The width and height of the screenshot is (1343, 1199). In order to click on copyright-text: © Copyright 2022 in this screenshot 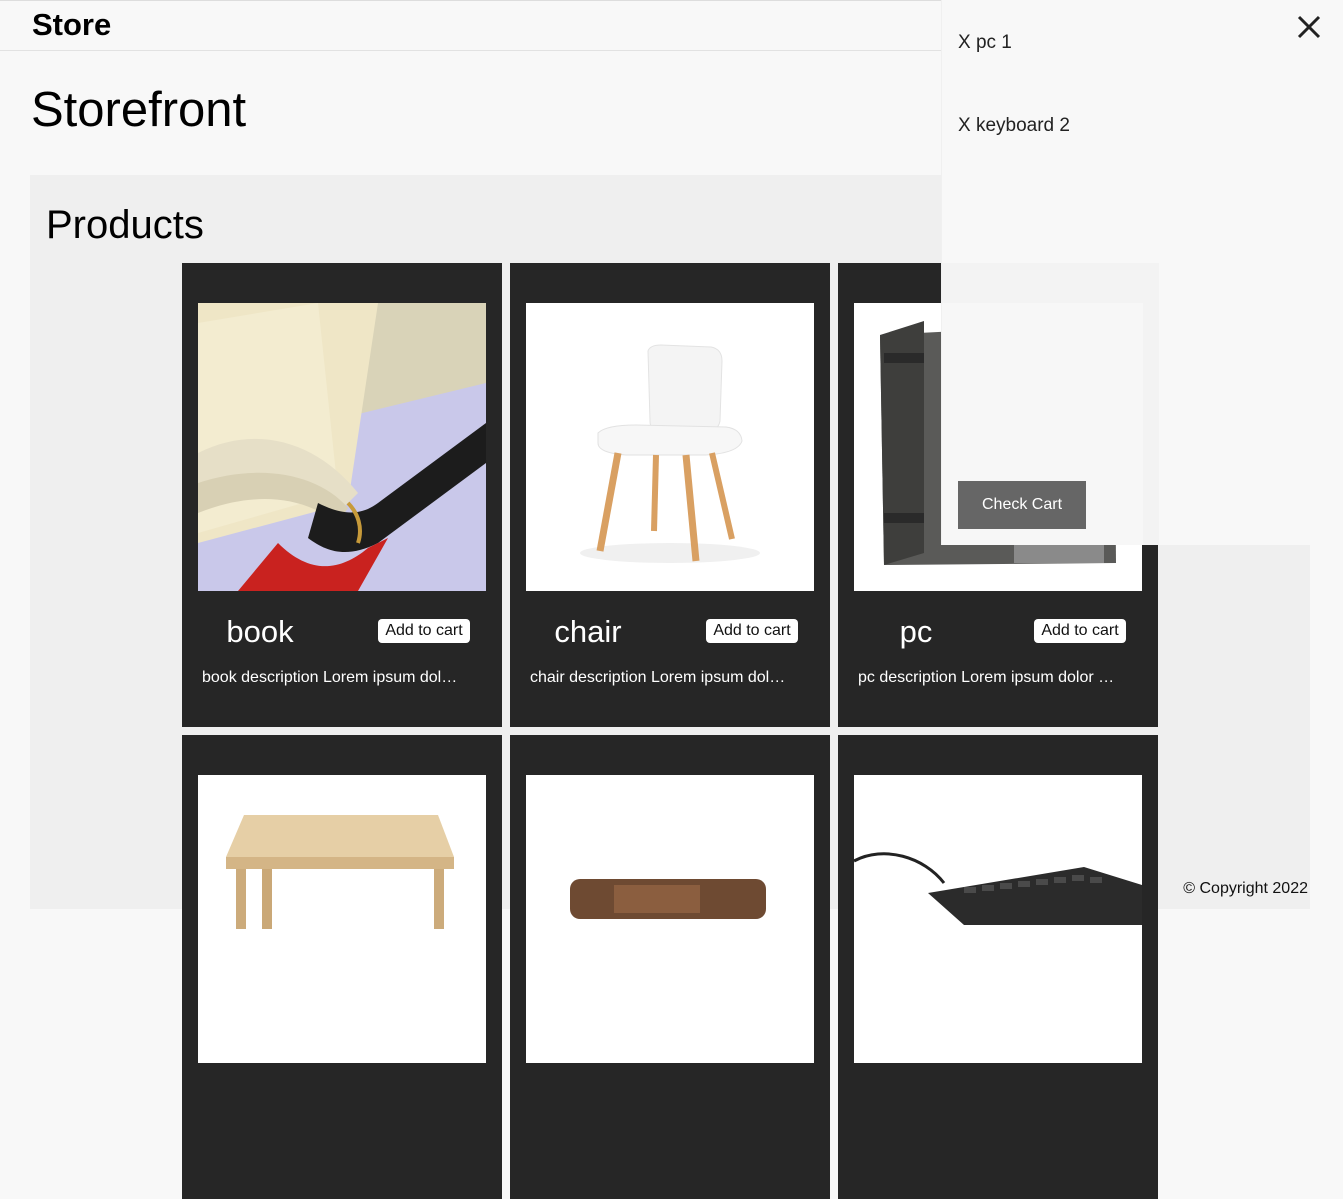, I will do `click(1245, 888)`.